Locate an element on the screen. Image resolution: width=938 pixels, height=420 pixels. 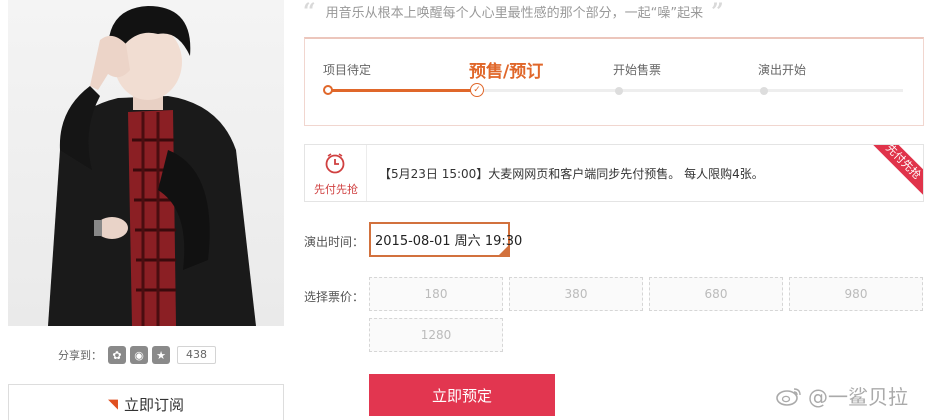
show-time-label: 演出时间： is located at coordinates (334, 242).